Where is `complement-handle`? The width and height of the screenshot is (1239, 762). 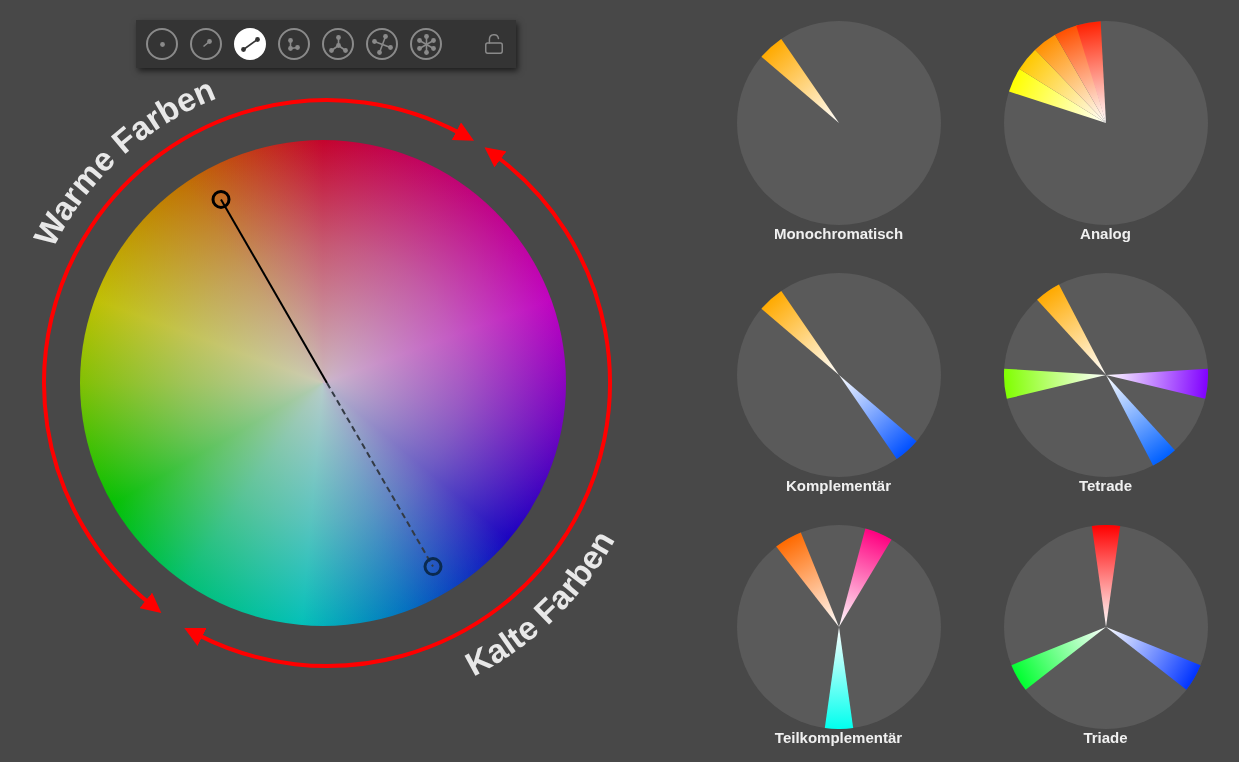
complement-handle is located at coordinates (433, 567).